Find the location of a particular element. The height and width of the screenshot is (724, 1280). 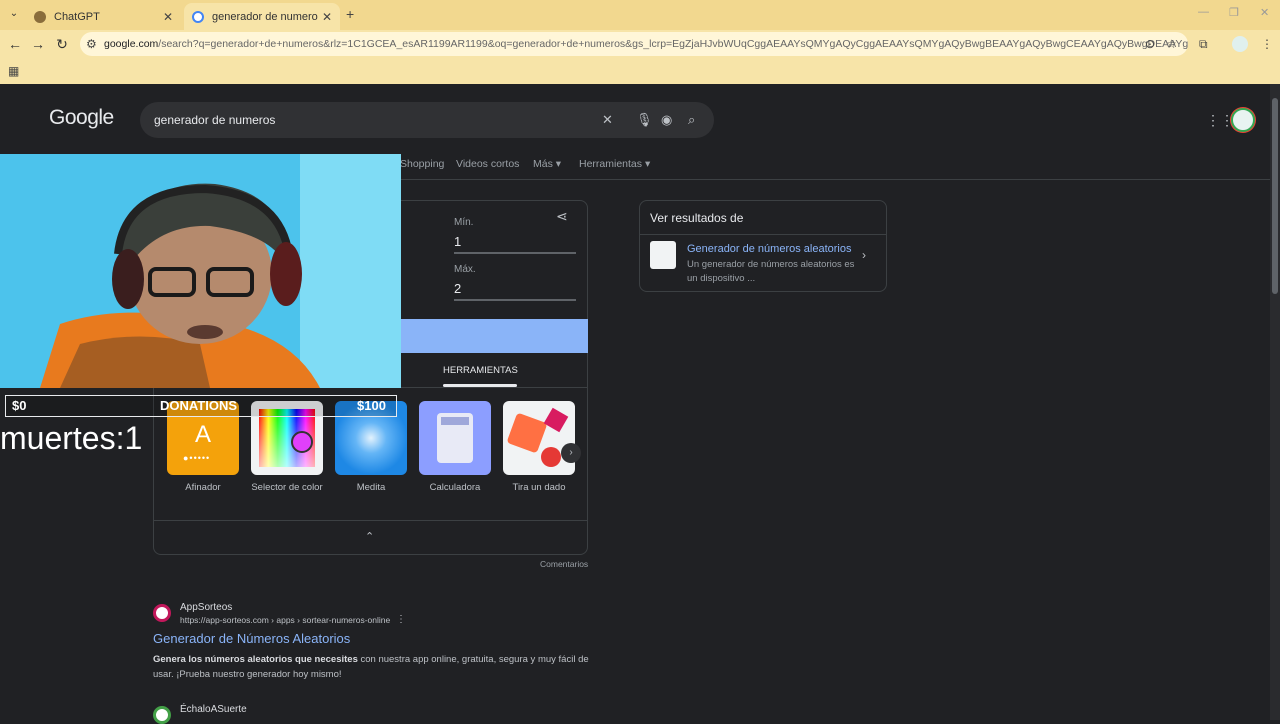

tool-label: Selector de color is located at coordinates (287, 487).